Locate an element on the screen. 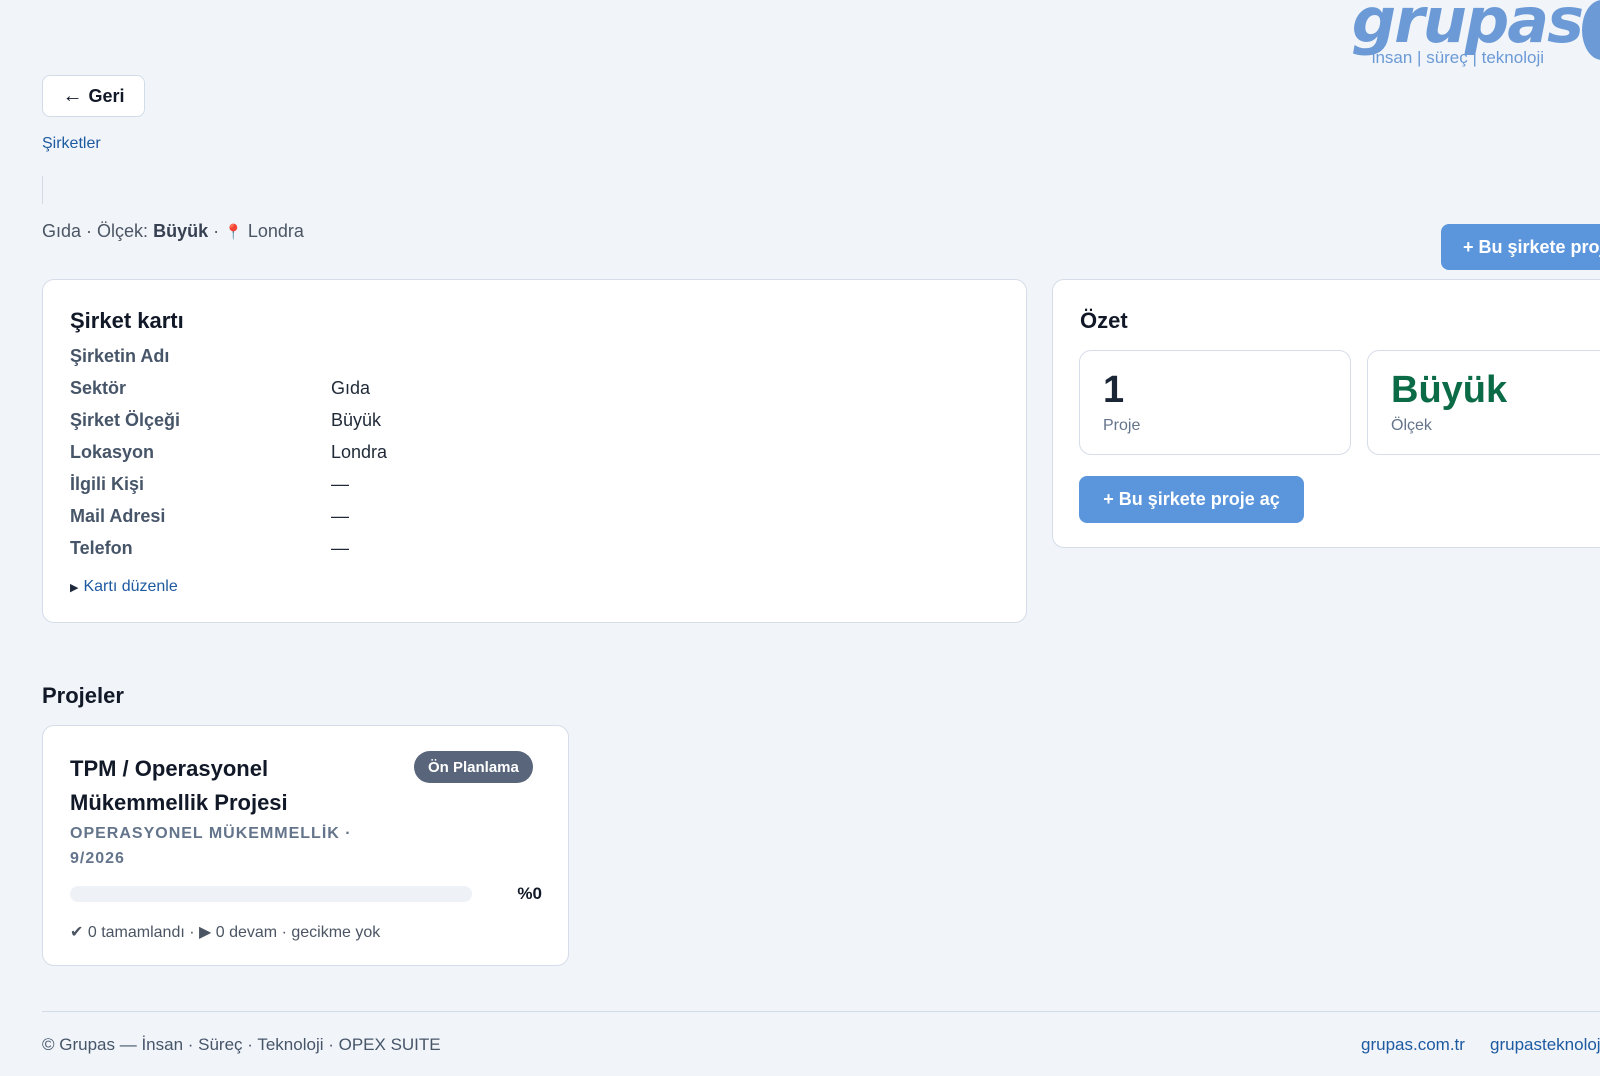  field-label: Şirketin Adı is located at coordinates (120, 356).